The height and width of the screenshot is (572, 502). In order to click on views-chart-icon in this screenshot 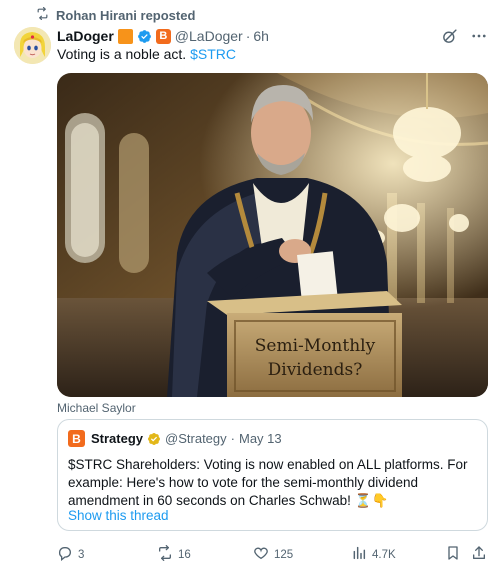, I will do `click(359, 554)`.